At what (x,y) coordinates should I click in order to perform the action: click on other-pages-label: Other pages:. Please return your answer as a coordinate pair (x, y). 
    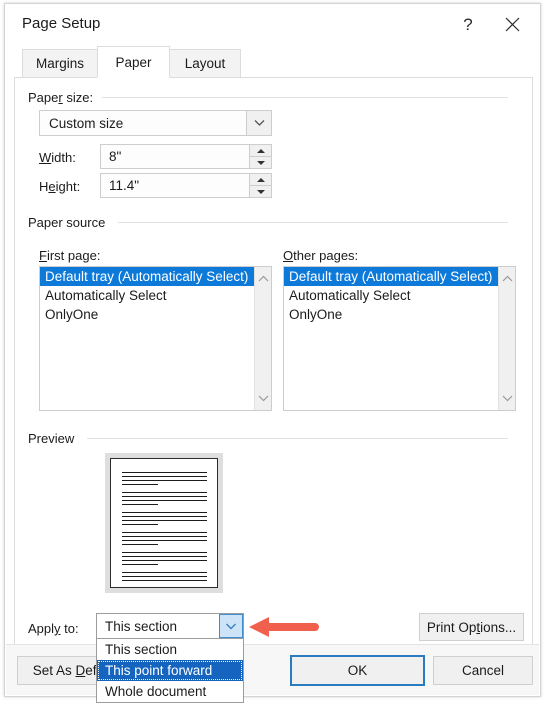
    Looking at the image, I should click on (321, 255).